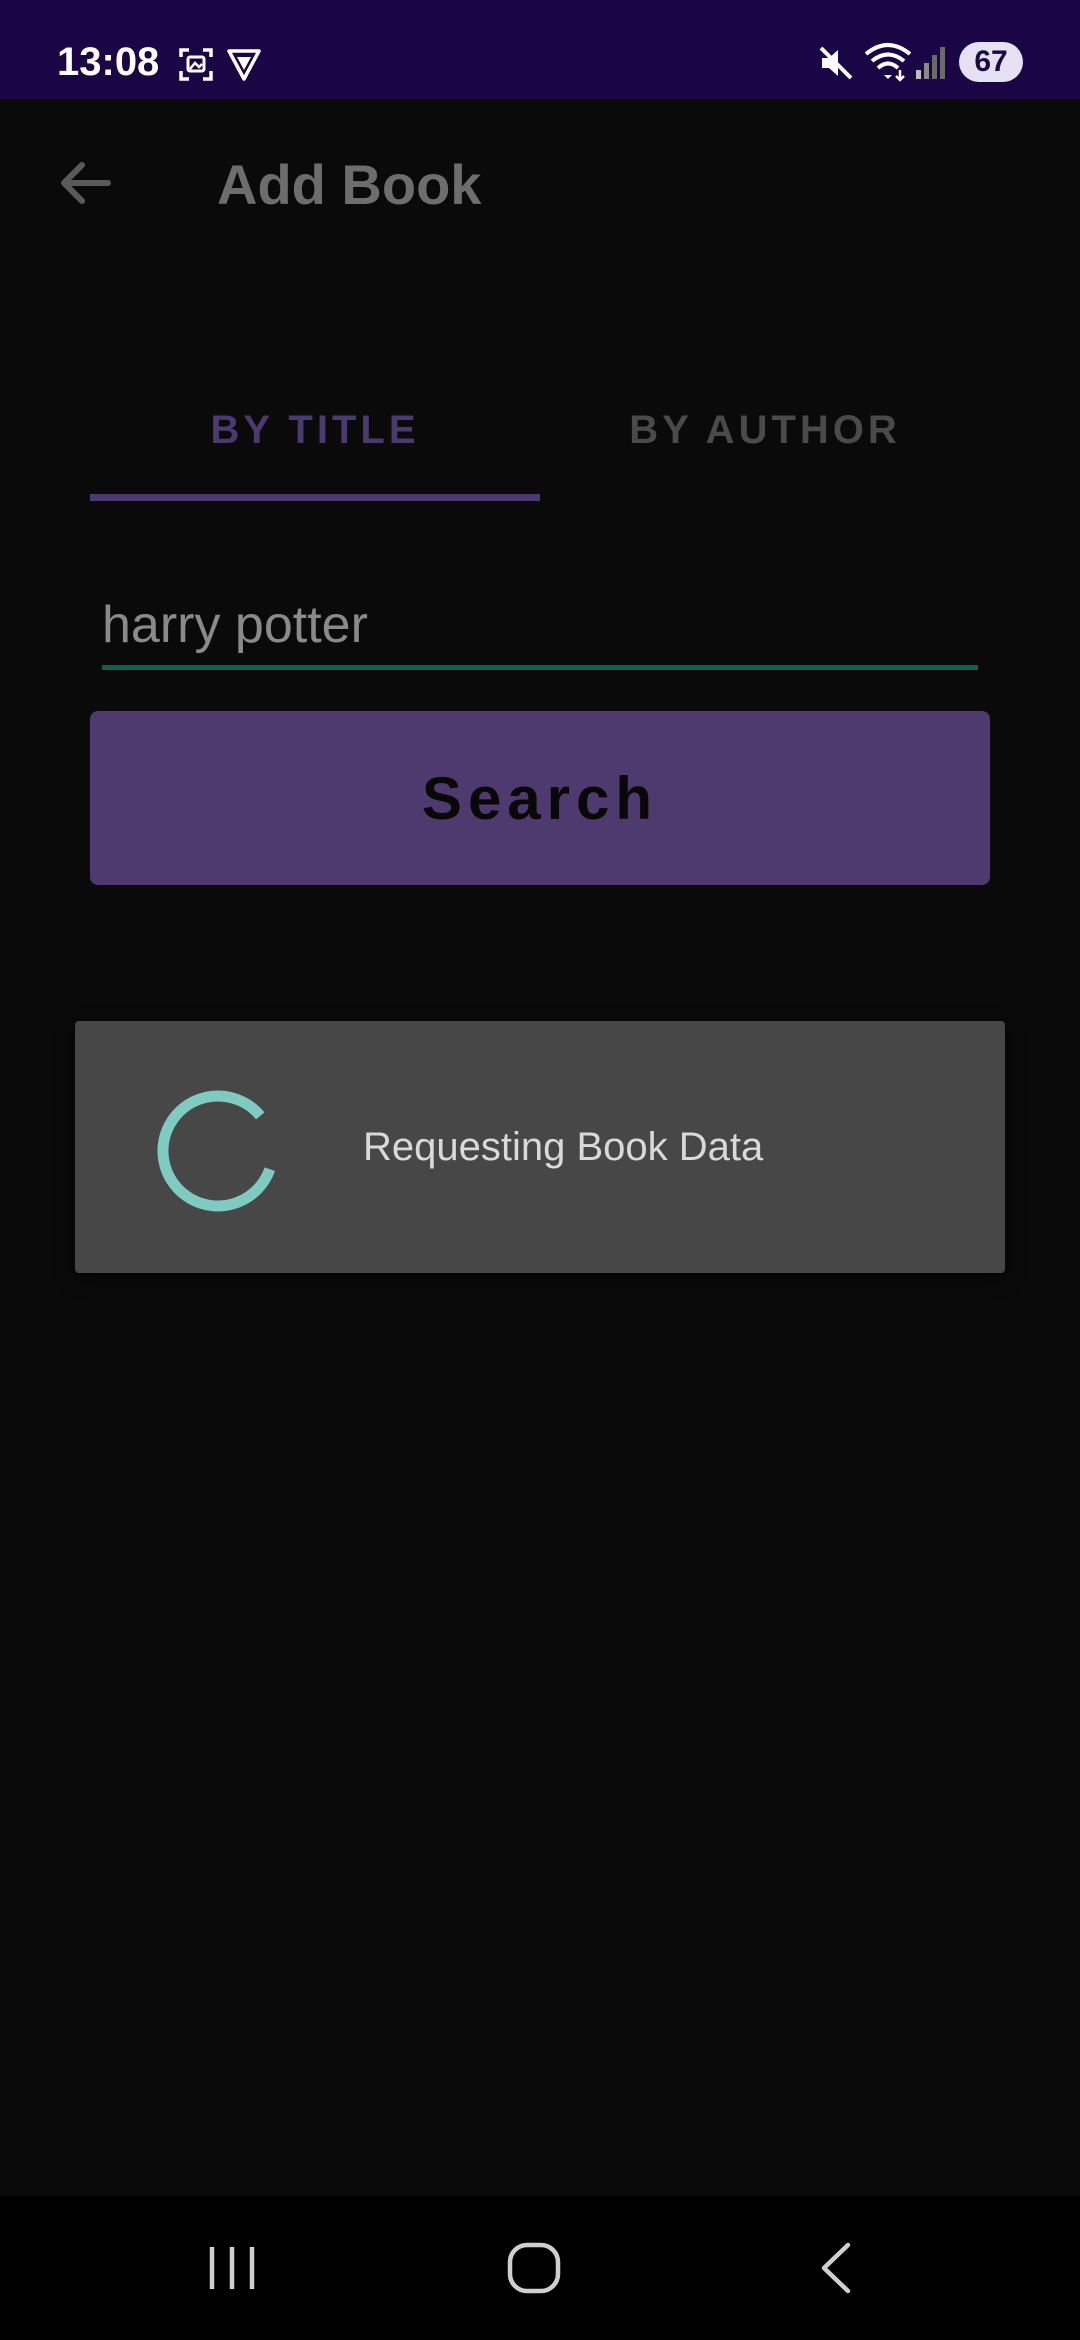 Image resolution: width=1080 pixels, height=2340 pixels. I want to click on status-bar: 13:08 67, so click(540, 49).